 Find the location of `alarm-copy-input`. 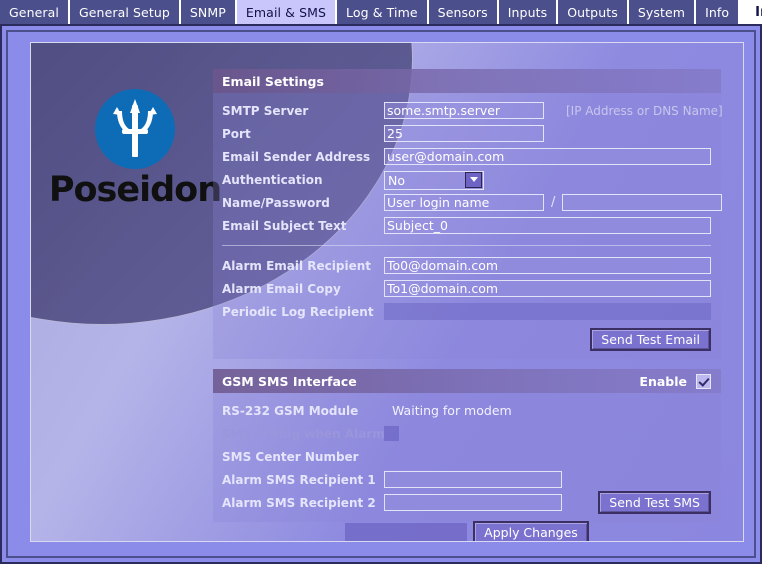

alarm-copy-input is located at coordinates (547, 288).